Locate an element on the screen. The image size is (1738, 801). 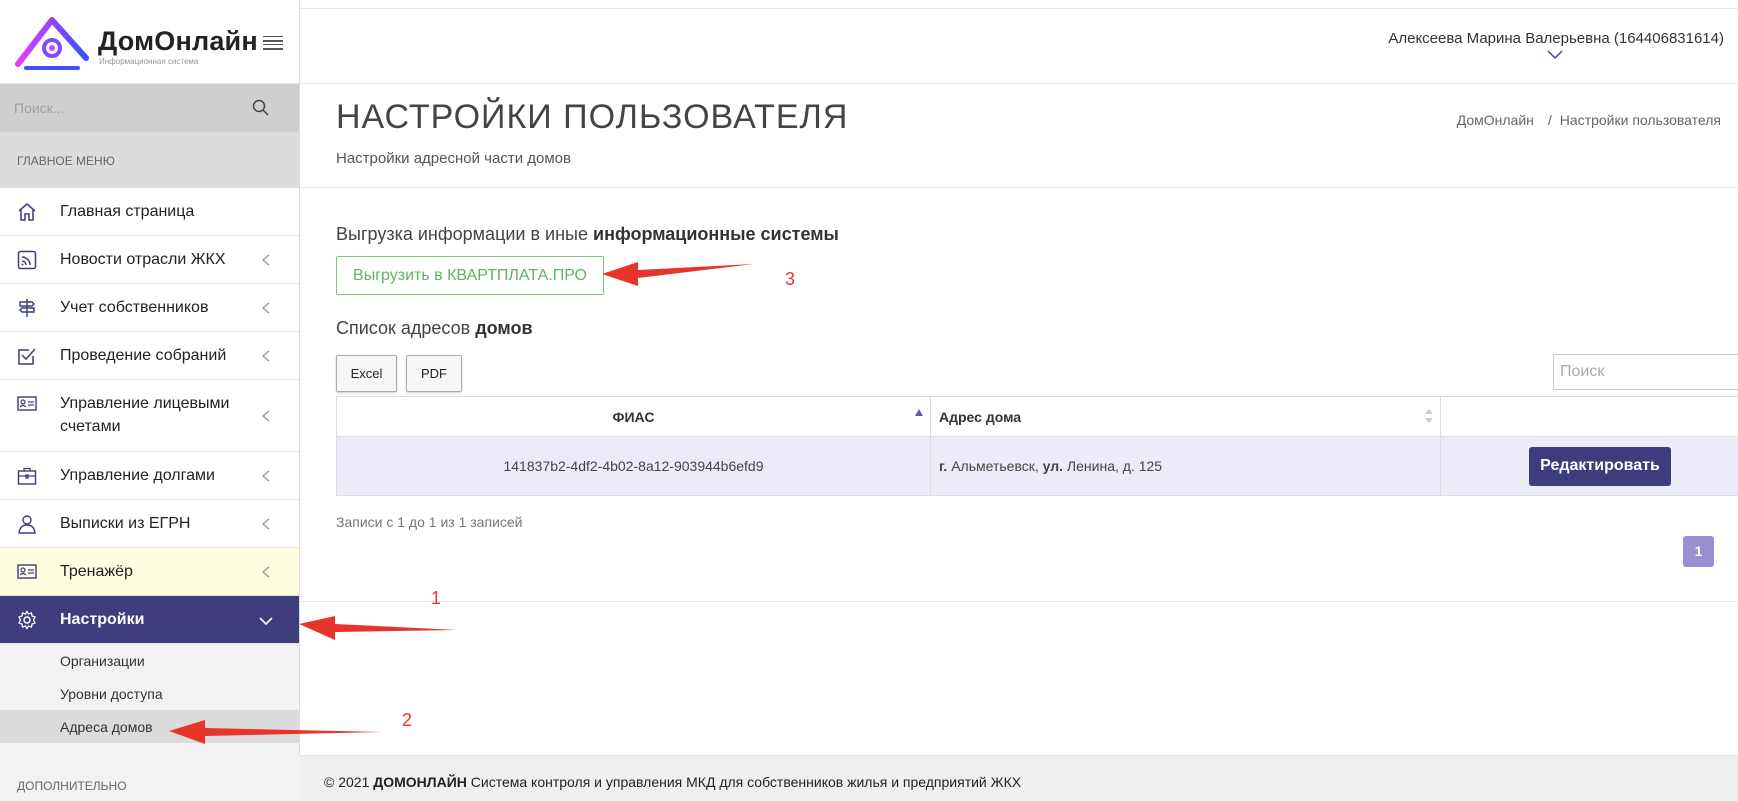
user-icon is located at coordinates (27, 524).